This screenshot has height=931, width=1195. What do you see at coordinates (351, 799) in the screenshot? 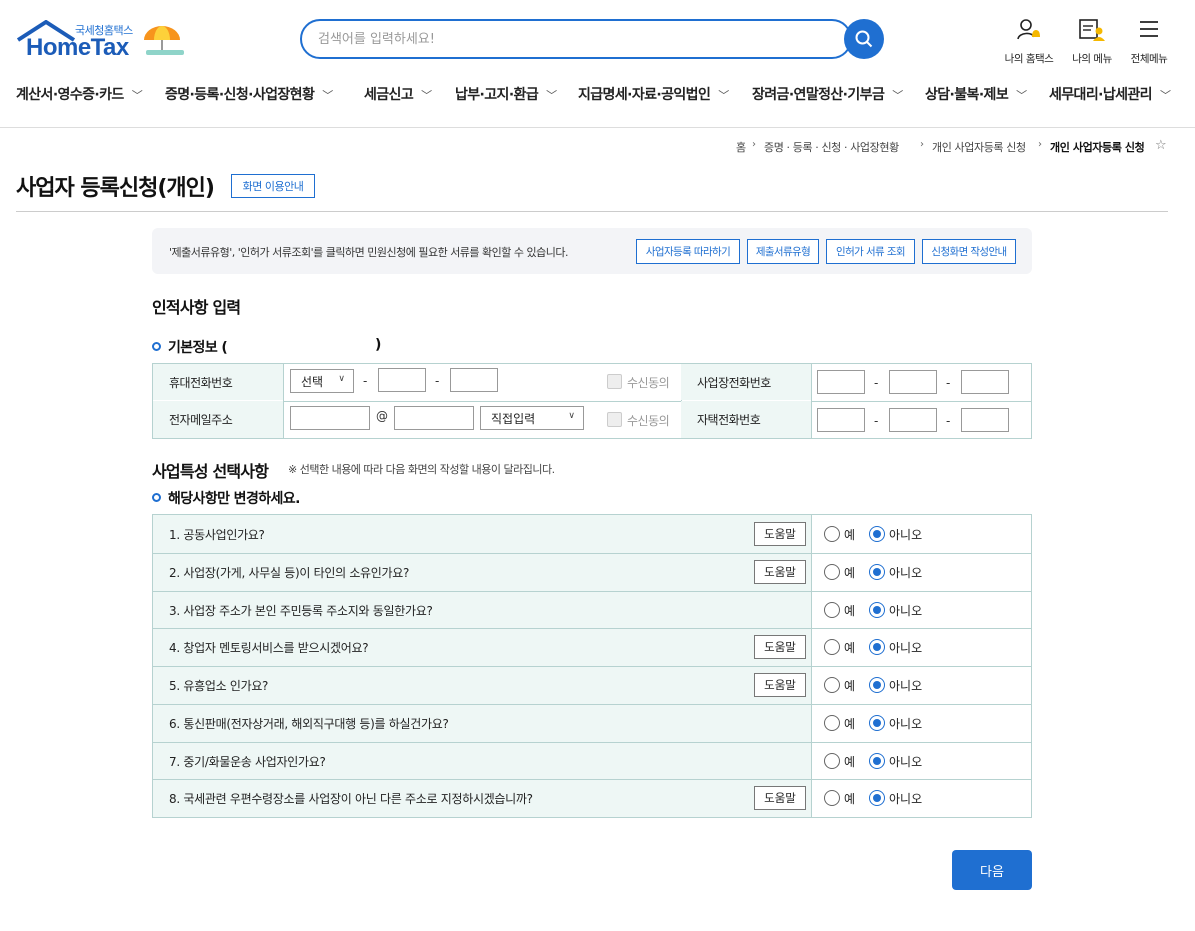
I see `question-text: 8. 국세관련 우편수령장소를 사업장이 아닌 다른 주소로 지정하시겠습니까?` at bounding box center [351, 799].